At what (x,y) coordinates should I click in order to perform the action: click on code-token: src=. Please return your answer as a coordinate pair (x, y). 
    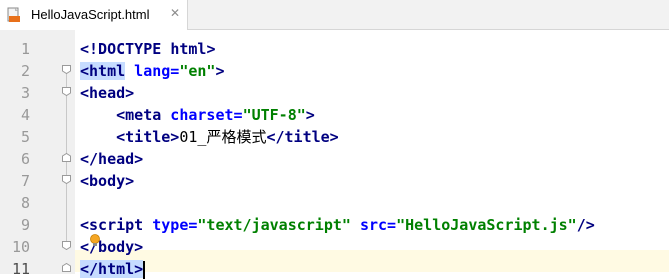
    Looking at the image, I should click on (373, 225).